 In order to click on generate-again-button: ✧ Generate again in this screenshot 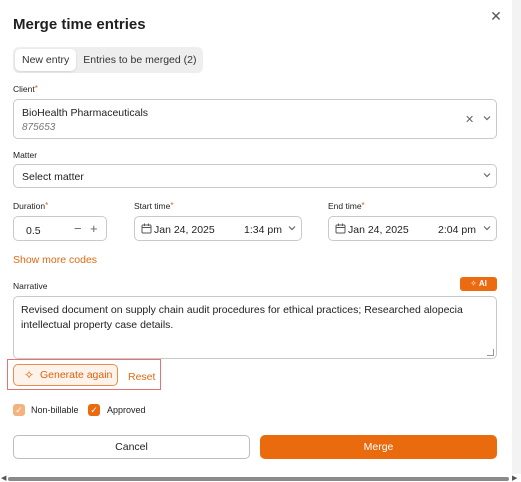, I will do `click(65, 375)`.